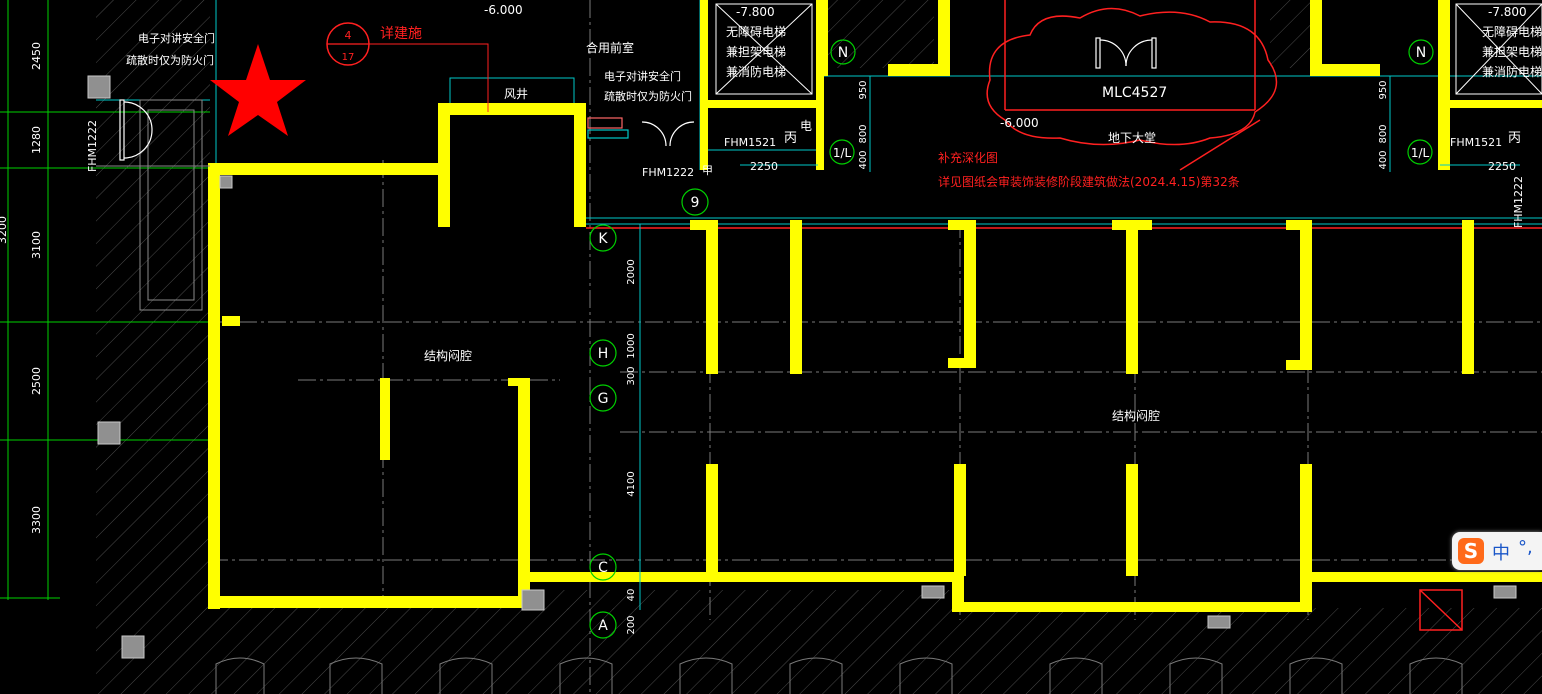 The height and width of the screenshot is (694, 1542). What do you see at coordinates (750, 142) in the screenshot?
I see `door-tag-fhm1521-a: FHM1521` at bounding box center [750, 142].